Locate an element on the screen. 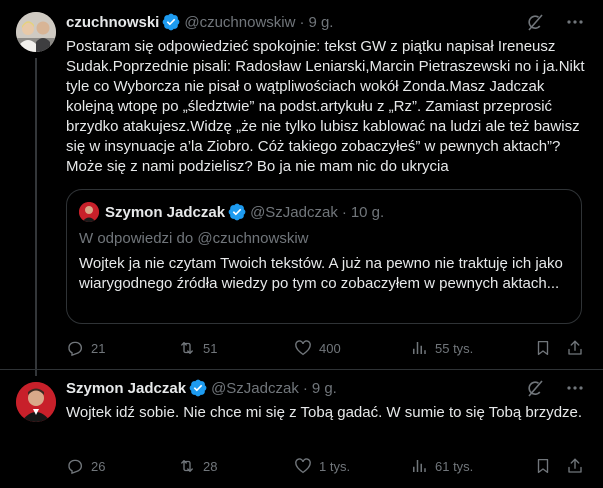 The width and height of the screenshot is (603, 488). quoted-author-name: Szymon Jadczak is located at coordinates (165, 212).